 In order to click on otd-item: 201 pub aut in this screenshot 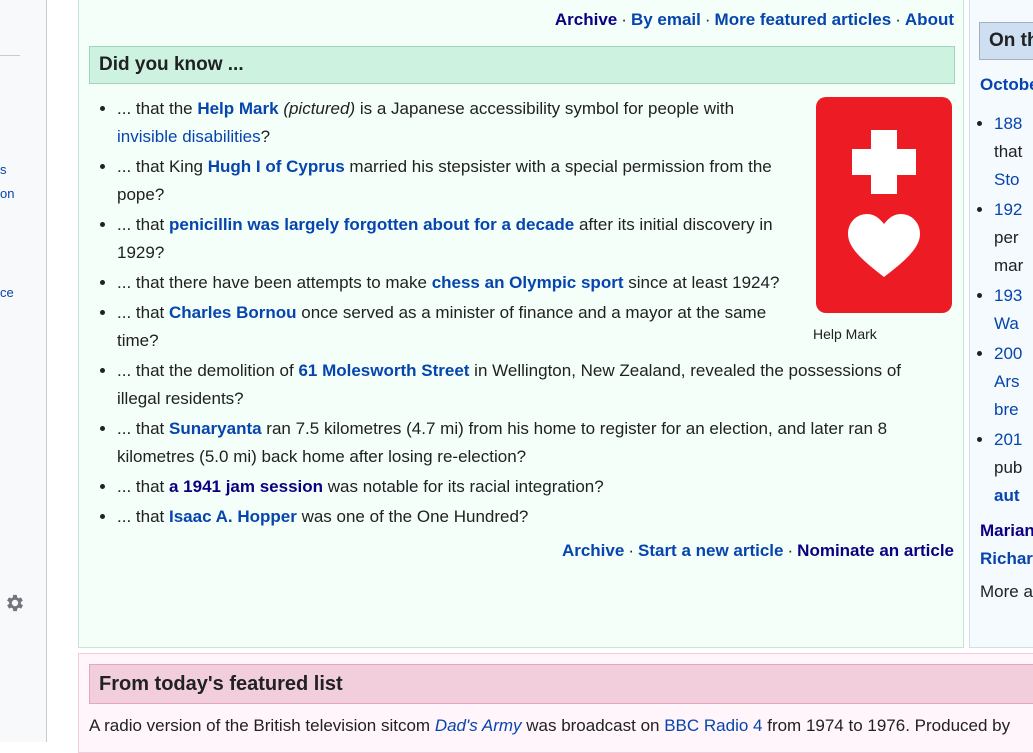, I will do `click(1008, 468)`.